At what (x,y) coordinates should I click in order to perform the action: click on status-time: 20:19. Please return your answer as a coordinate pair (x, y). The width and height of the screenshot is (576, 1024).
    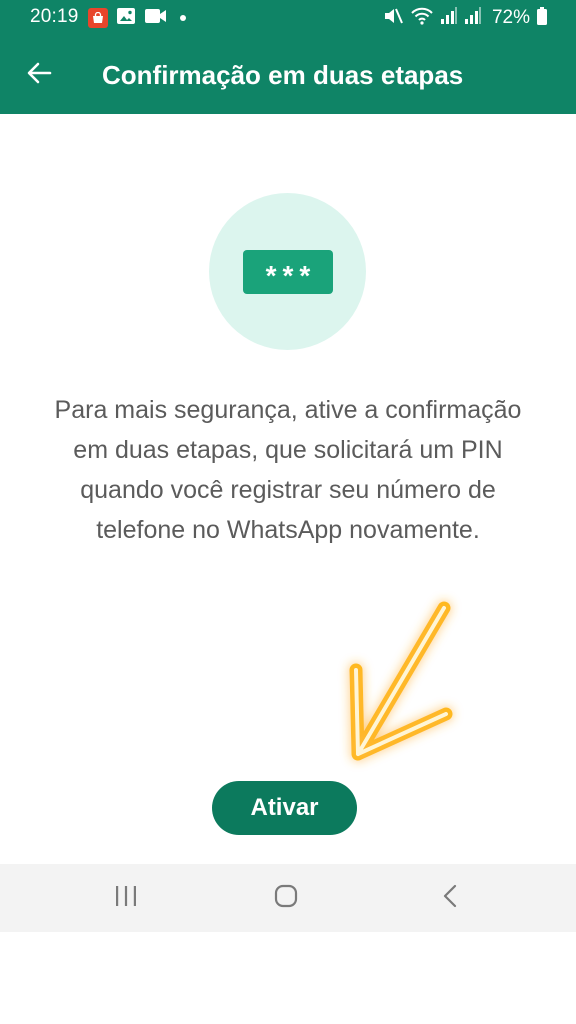
    Looking at the image, I should click on (54, 16).